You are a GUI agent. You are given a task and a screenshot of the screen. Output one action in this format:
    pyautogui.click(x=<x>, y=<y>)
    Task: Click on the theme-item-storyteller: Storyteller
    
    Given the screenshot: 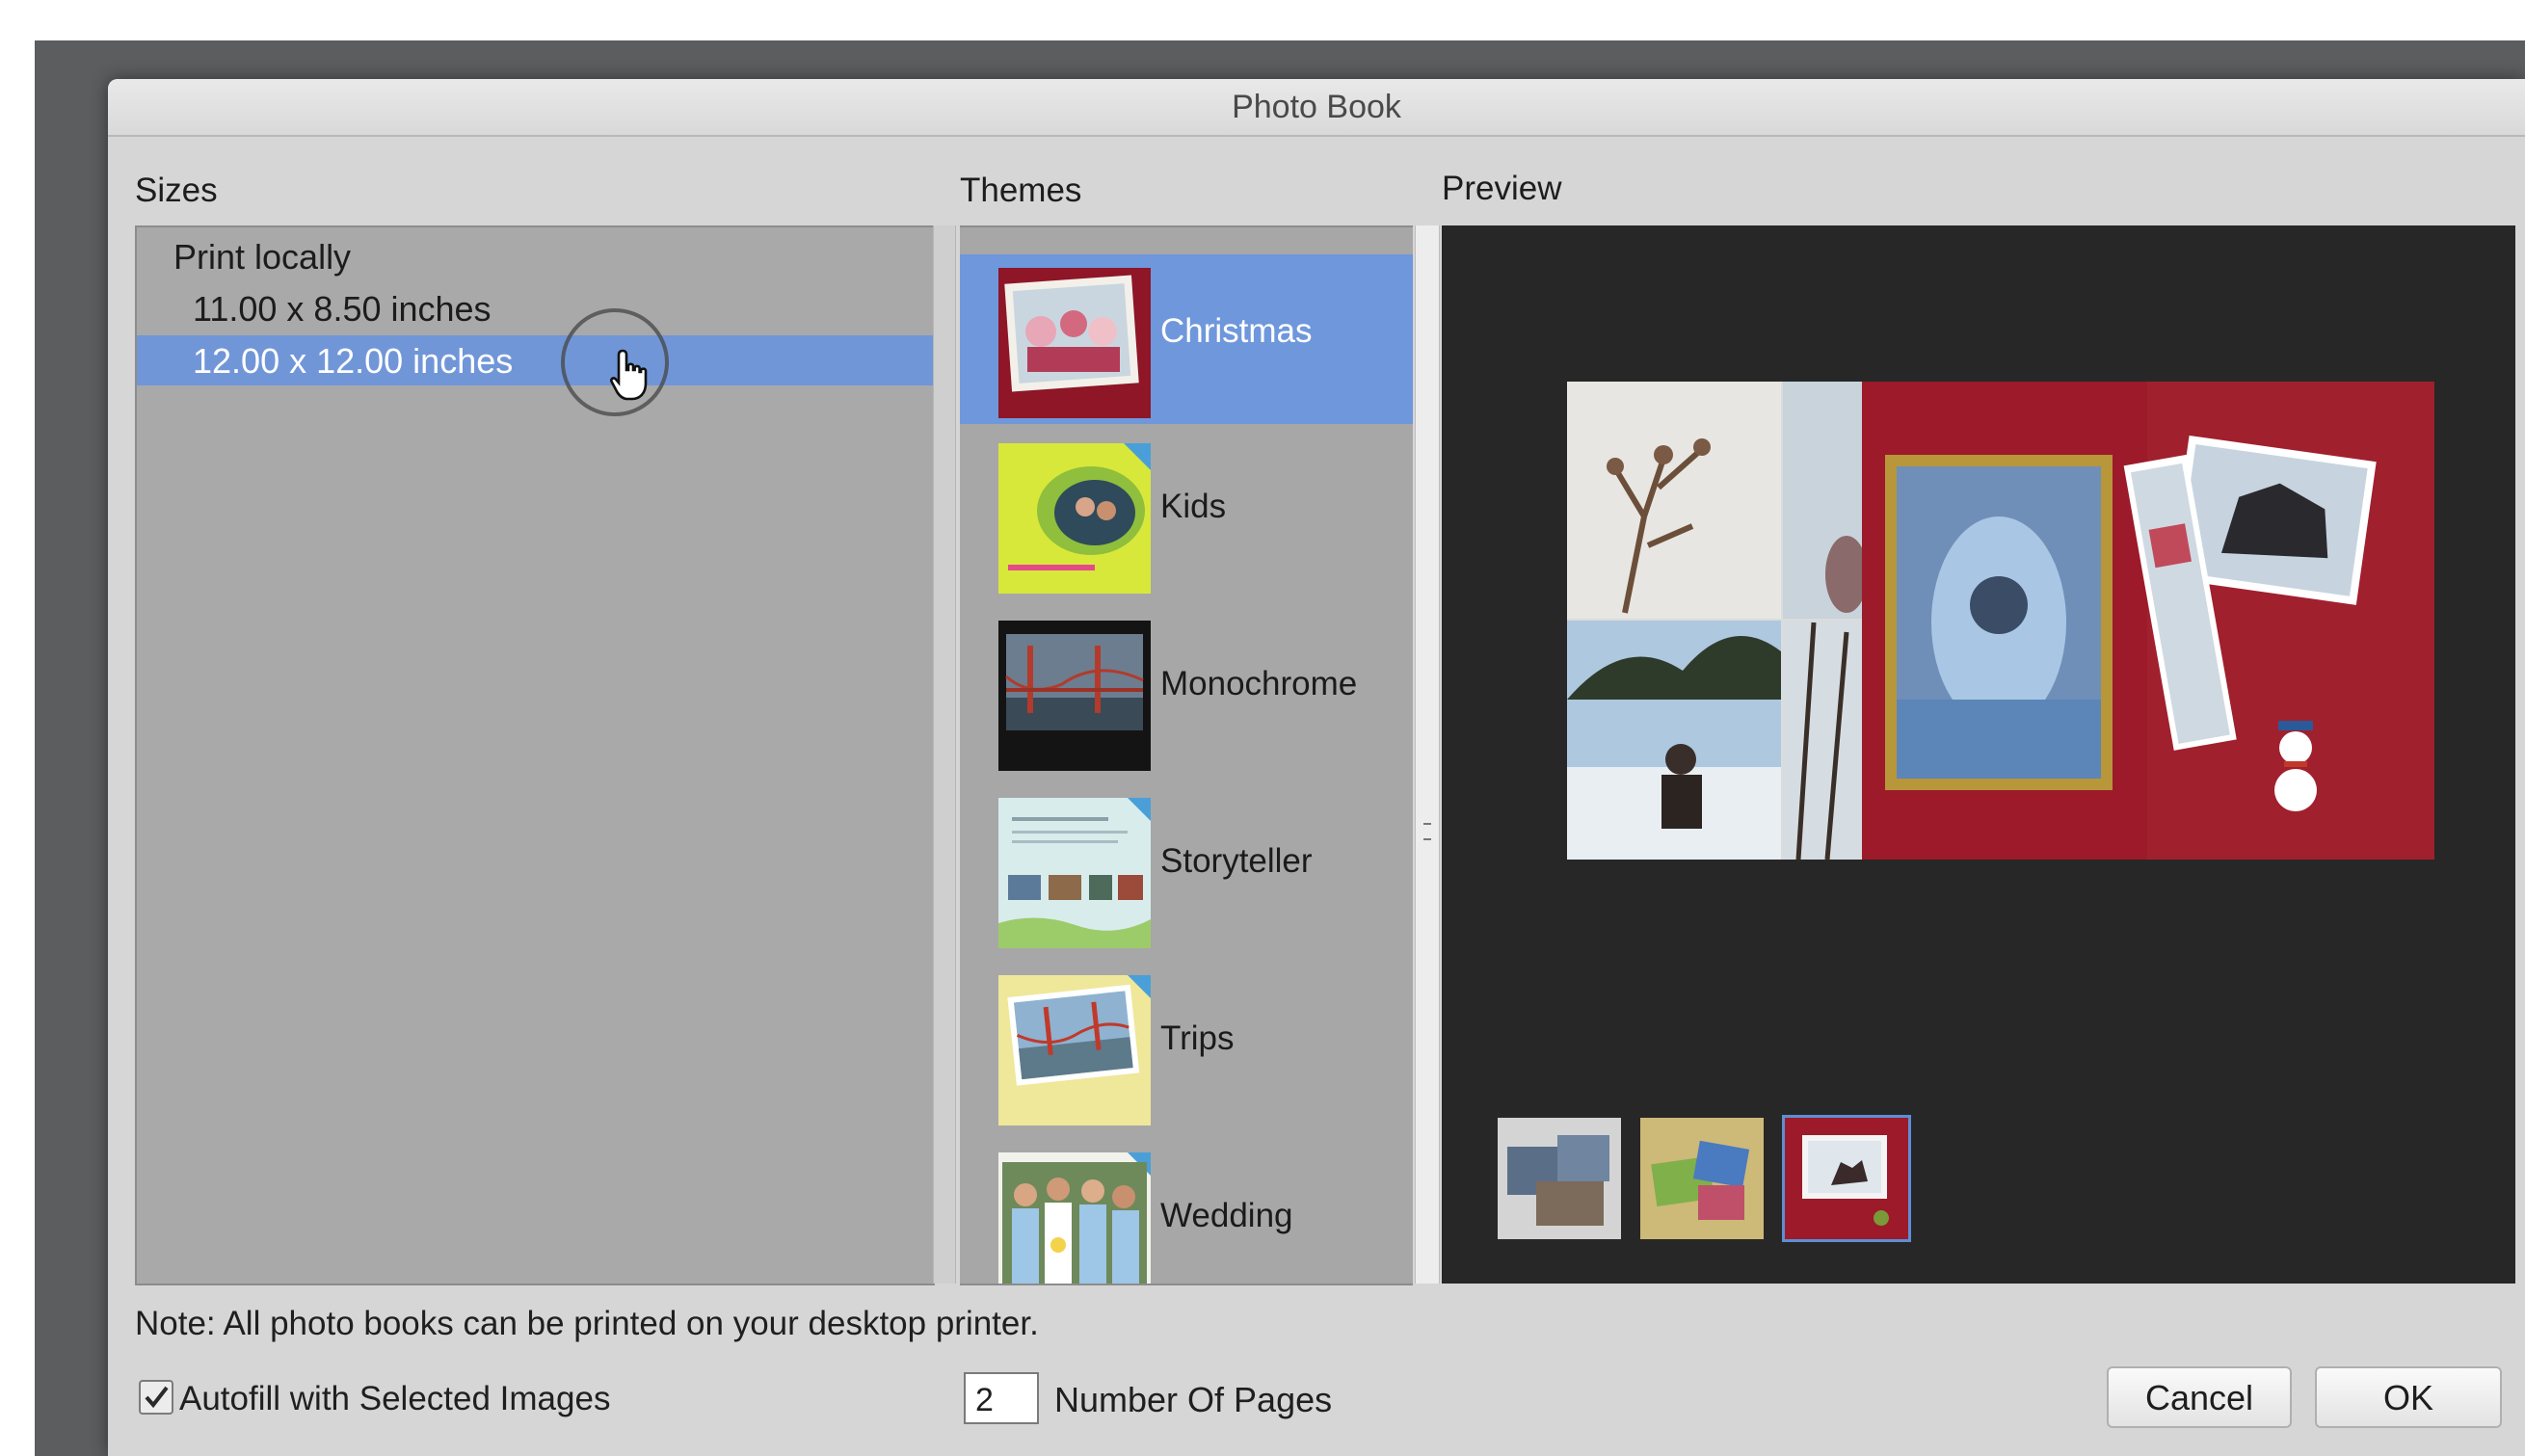 What is the action you would take?
    pyautogui.click(x=1186, y=869)
    